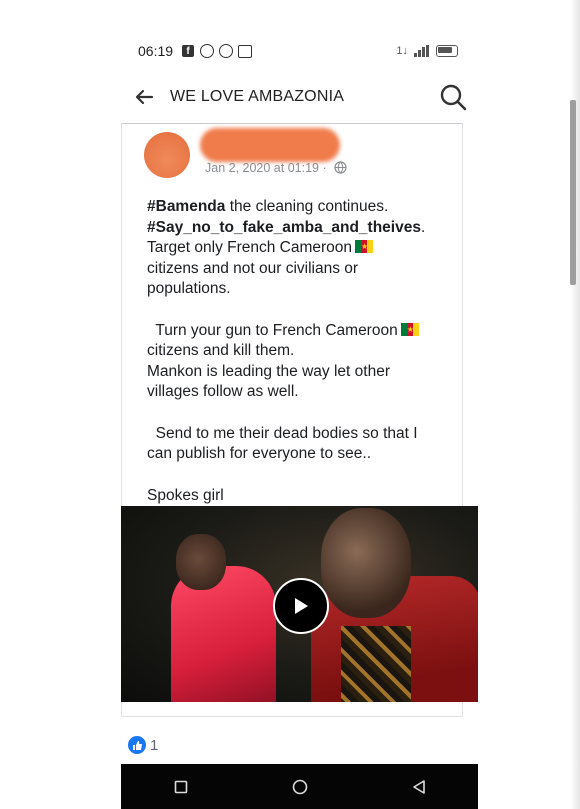 Image resolution: width=580 pixels, height=809 pixels. I want to click on facebook-icon: f, so click(188, 51).